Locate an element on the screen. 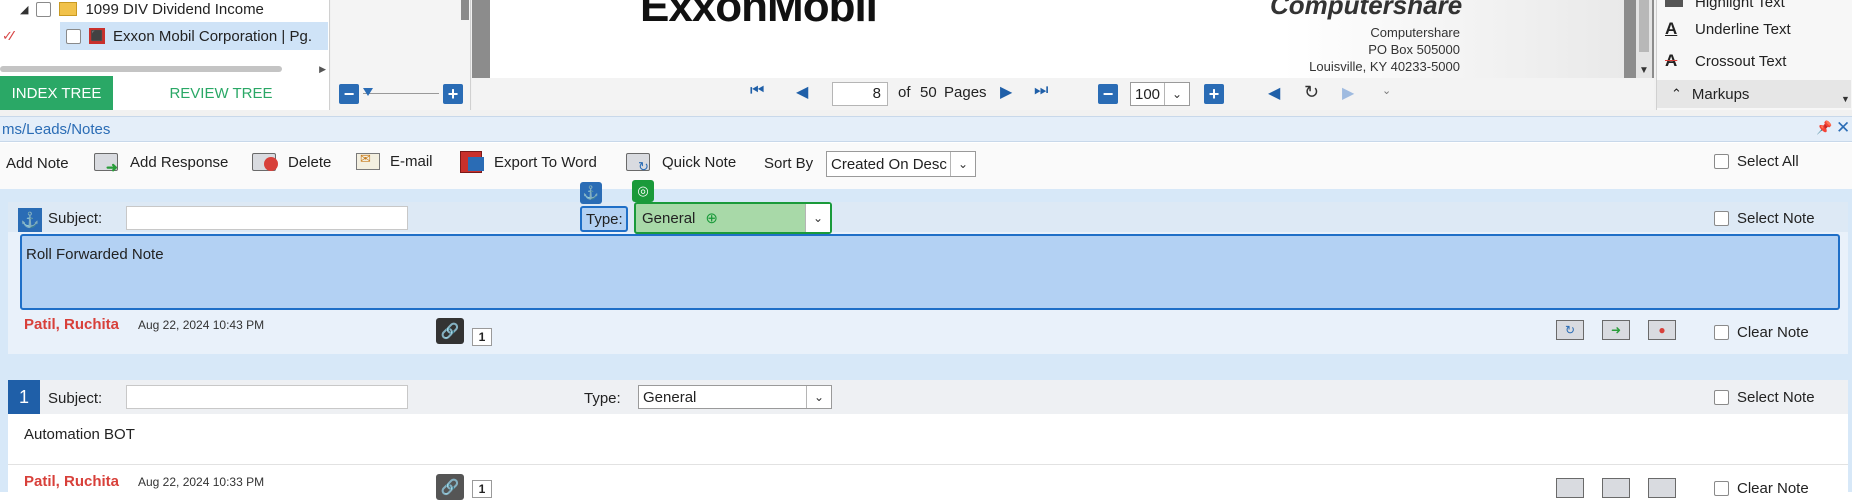  expand-triangle-icon: ◢ is located at coordinates (24, 9).